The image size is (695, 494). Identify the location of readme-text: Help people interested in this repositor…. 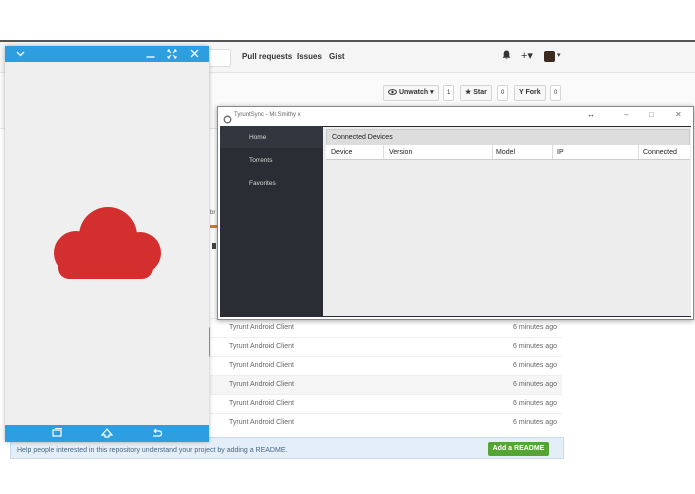
(152, 450).